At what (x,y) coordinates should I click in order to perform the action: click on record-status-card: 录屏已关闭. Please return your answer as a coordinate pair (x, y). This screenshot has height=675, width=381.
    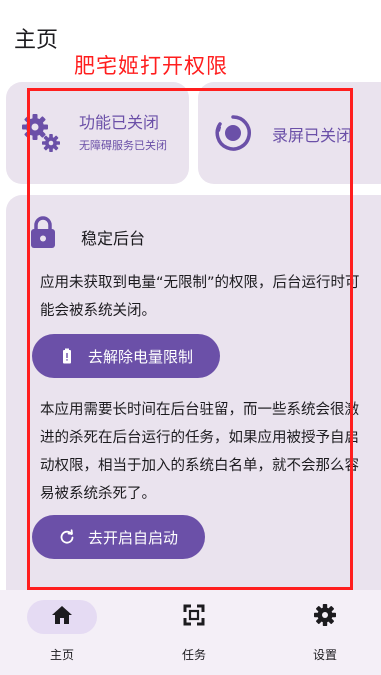
    Looking at the image, I should click on (289, 133).